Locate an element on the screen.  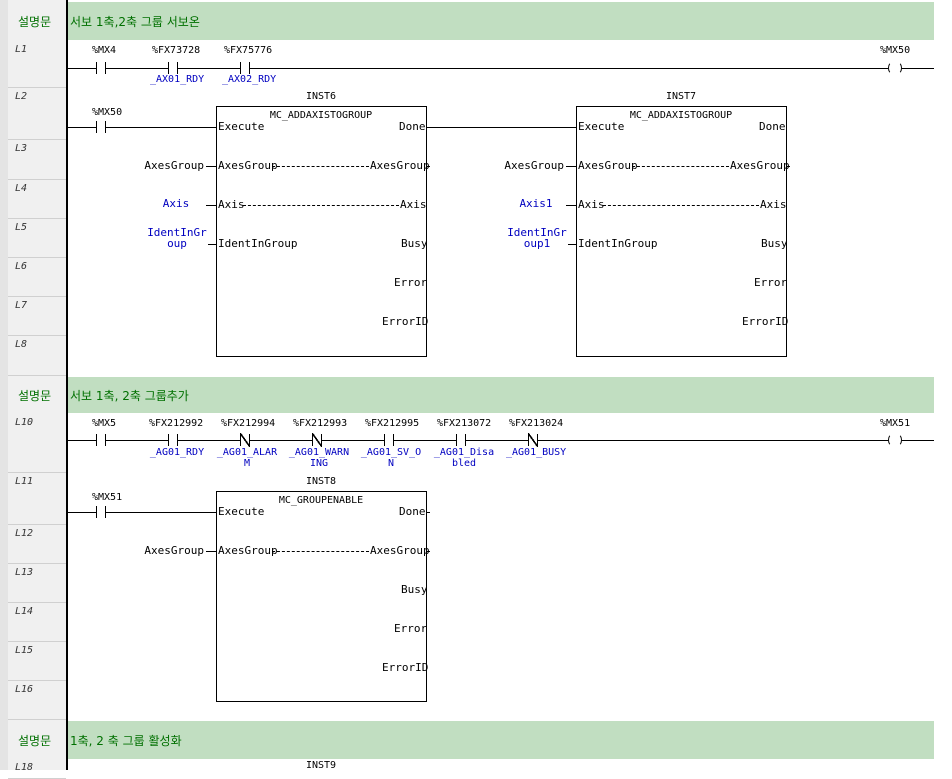
contact-comment: _AG01_BUSY is located at coordinates (536, 452).